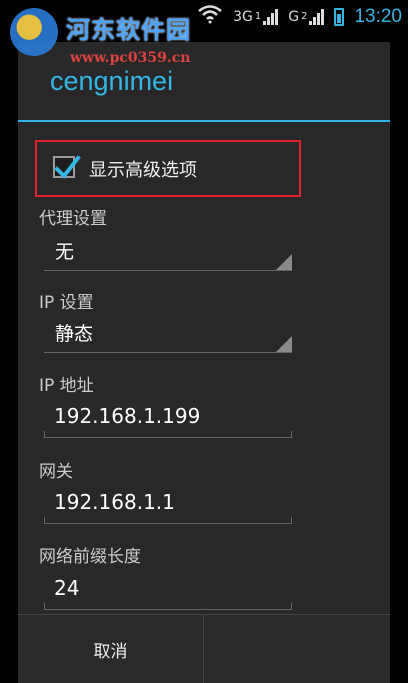  I want to click on advanced-checkbox, so click(67, 167).